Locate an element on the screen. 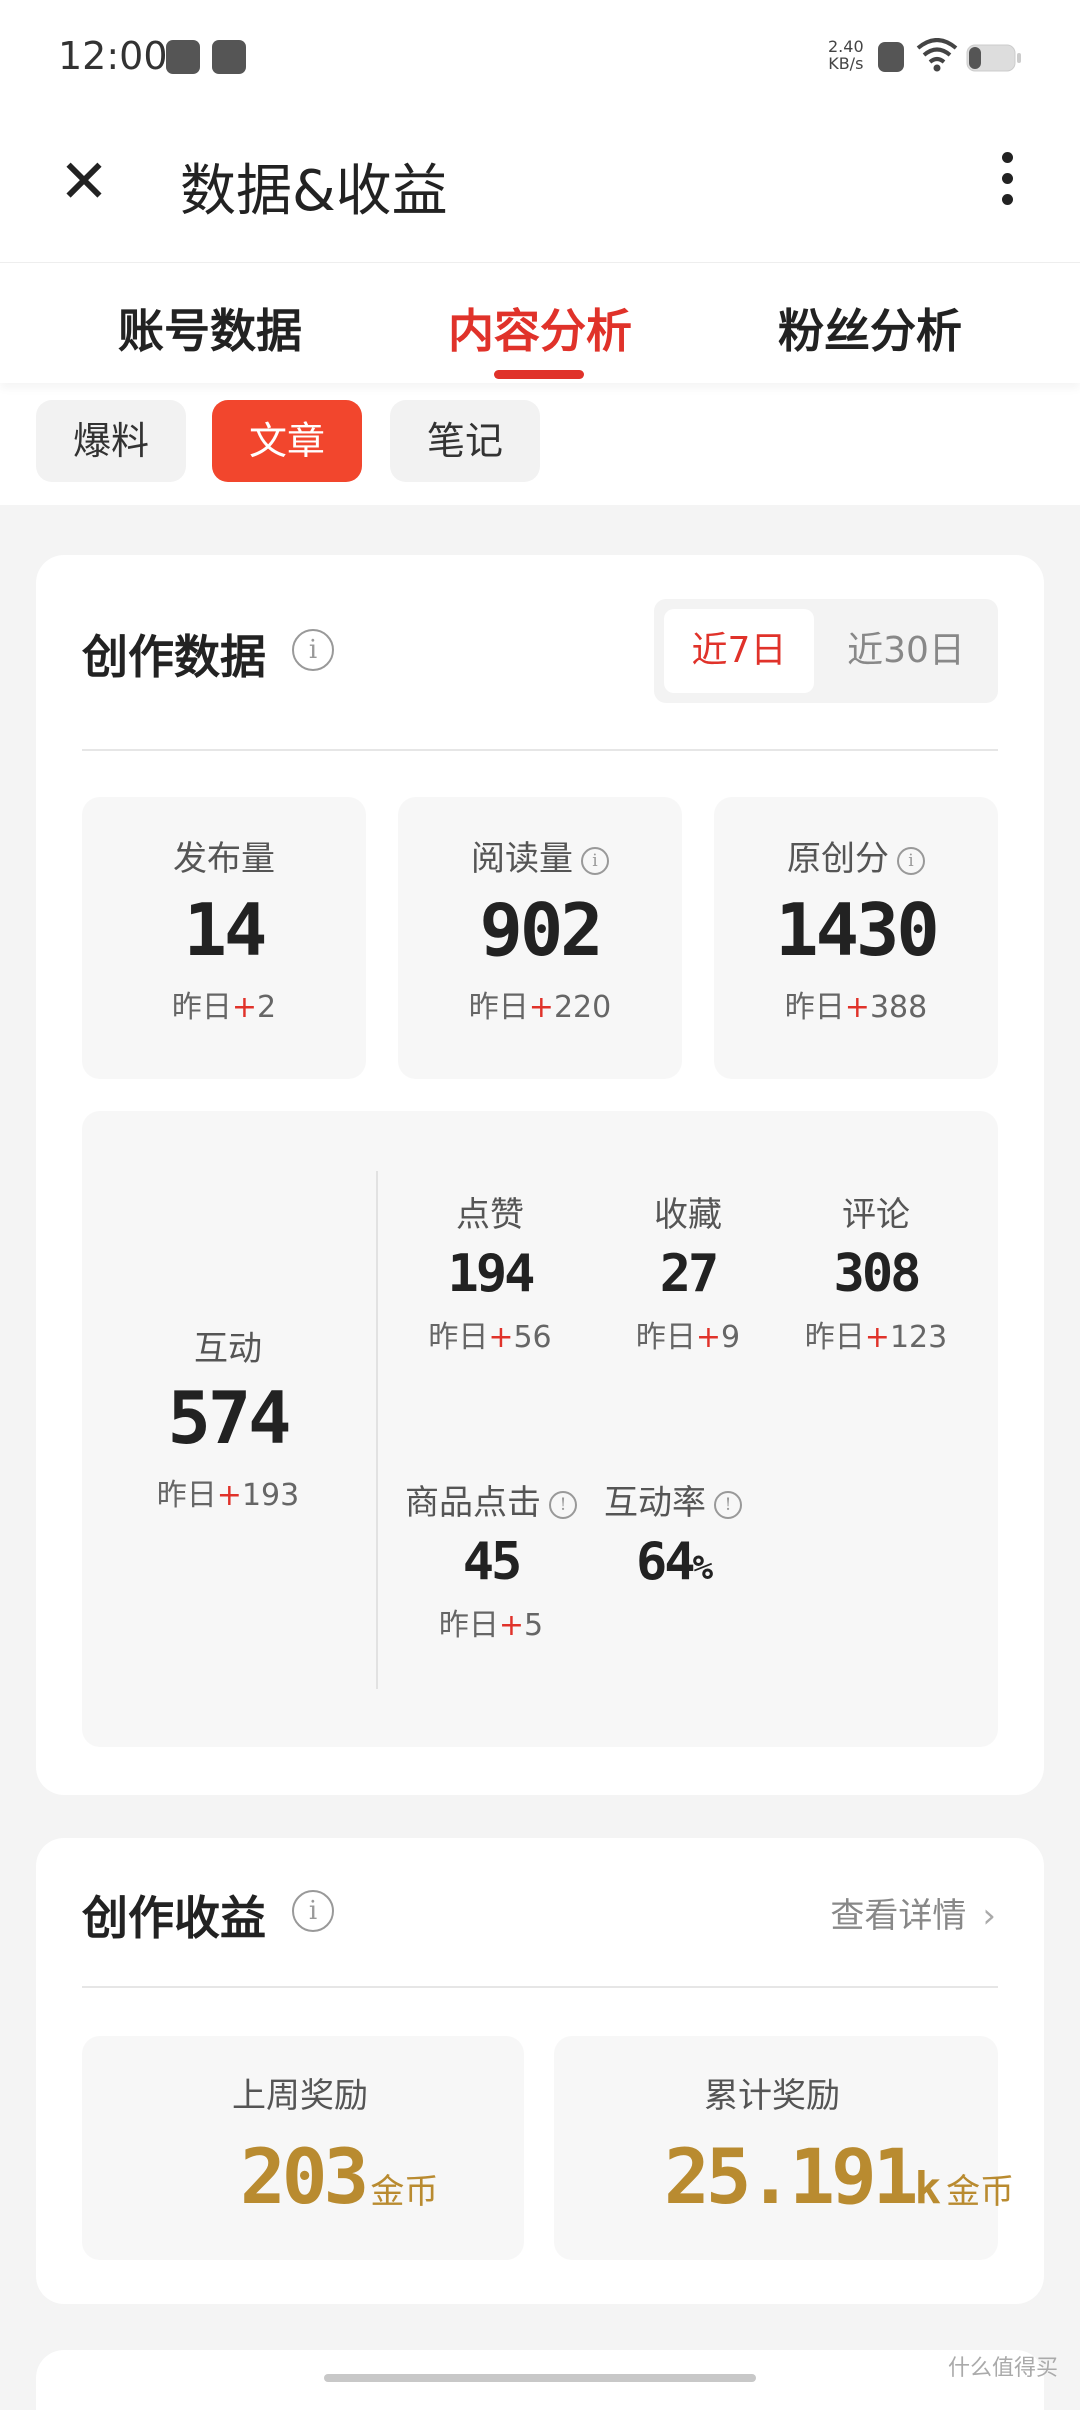 This screenshot has width=1080, height=2410. stat-label: 阅读量 i is located at coordinates (540, 855).